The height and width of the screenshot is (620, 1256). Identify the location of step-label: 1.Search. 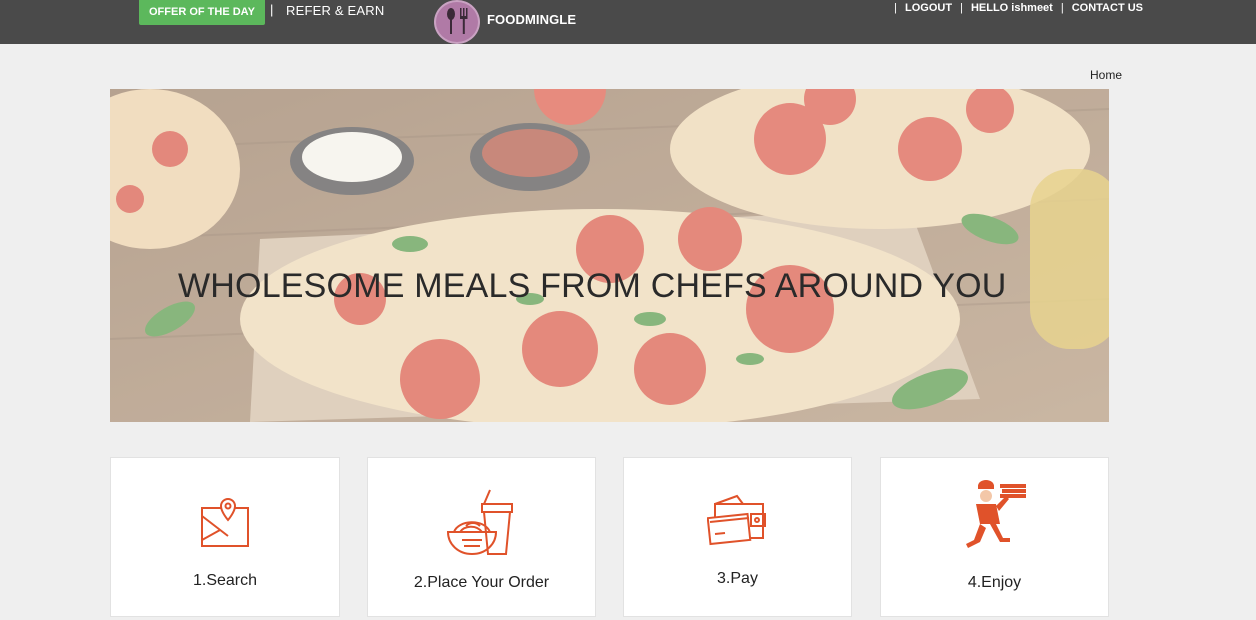
(225, 580).